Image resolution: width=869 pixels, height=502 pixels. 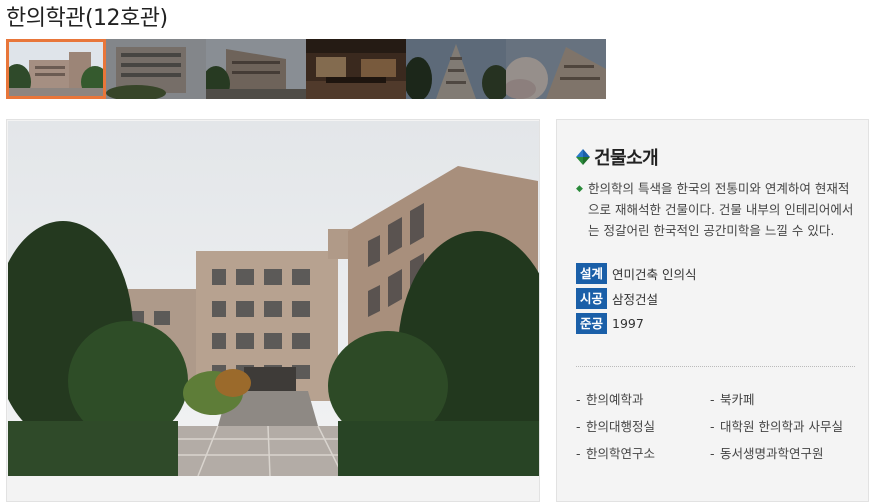 I want to click on facility-item: - 대학원 한의학과 사무실, so click(x=776, y=426).